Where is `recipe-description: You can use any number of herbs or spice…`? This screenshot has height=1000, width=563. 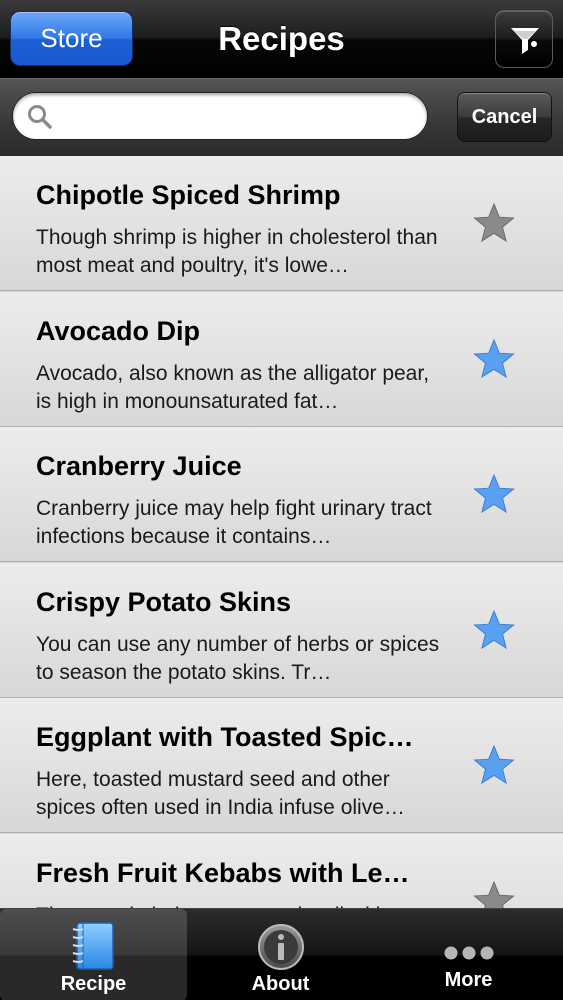
recipe-description: You can use any number of herbs or spice… is located at coordinates (238, 658).